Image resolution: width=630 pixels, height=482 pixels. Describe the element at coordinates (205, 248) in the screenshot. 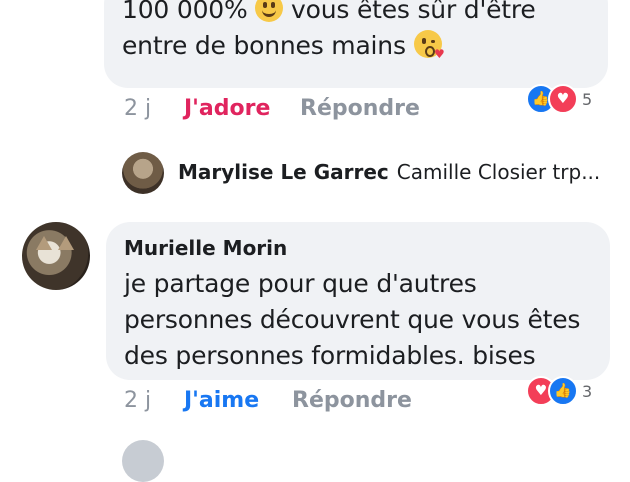

I see `comment-author-name: Murielle Morin` at that location.